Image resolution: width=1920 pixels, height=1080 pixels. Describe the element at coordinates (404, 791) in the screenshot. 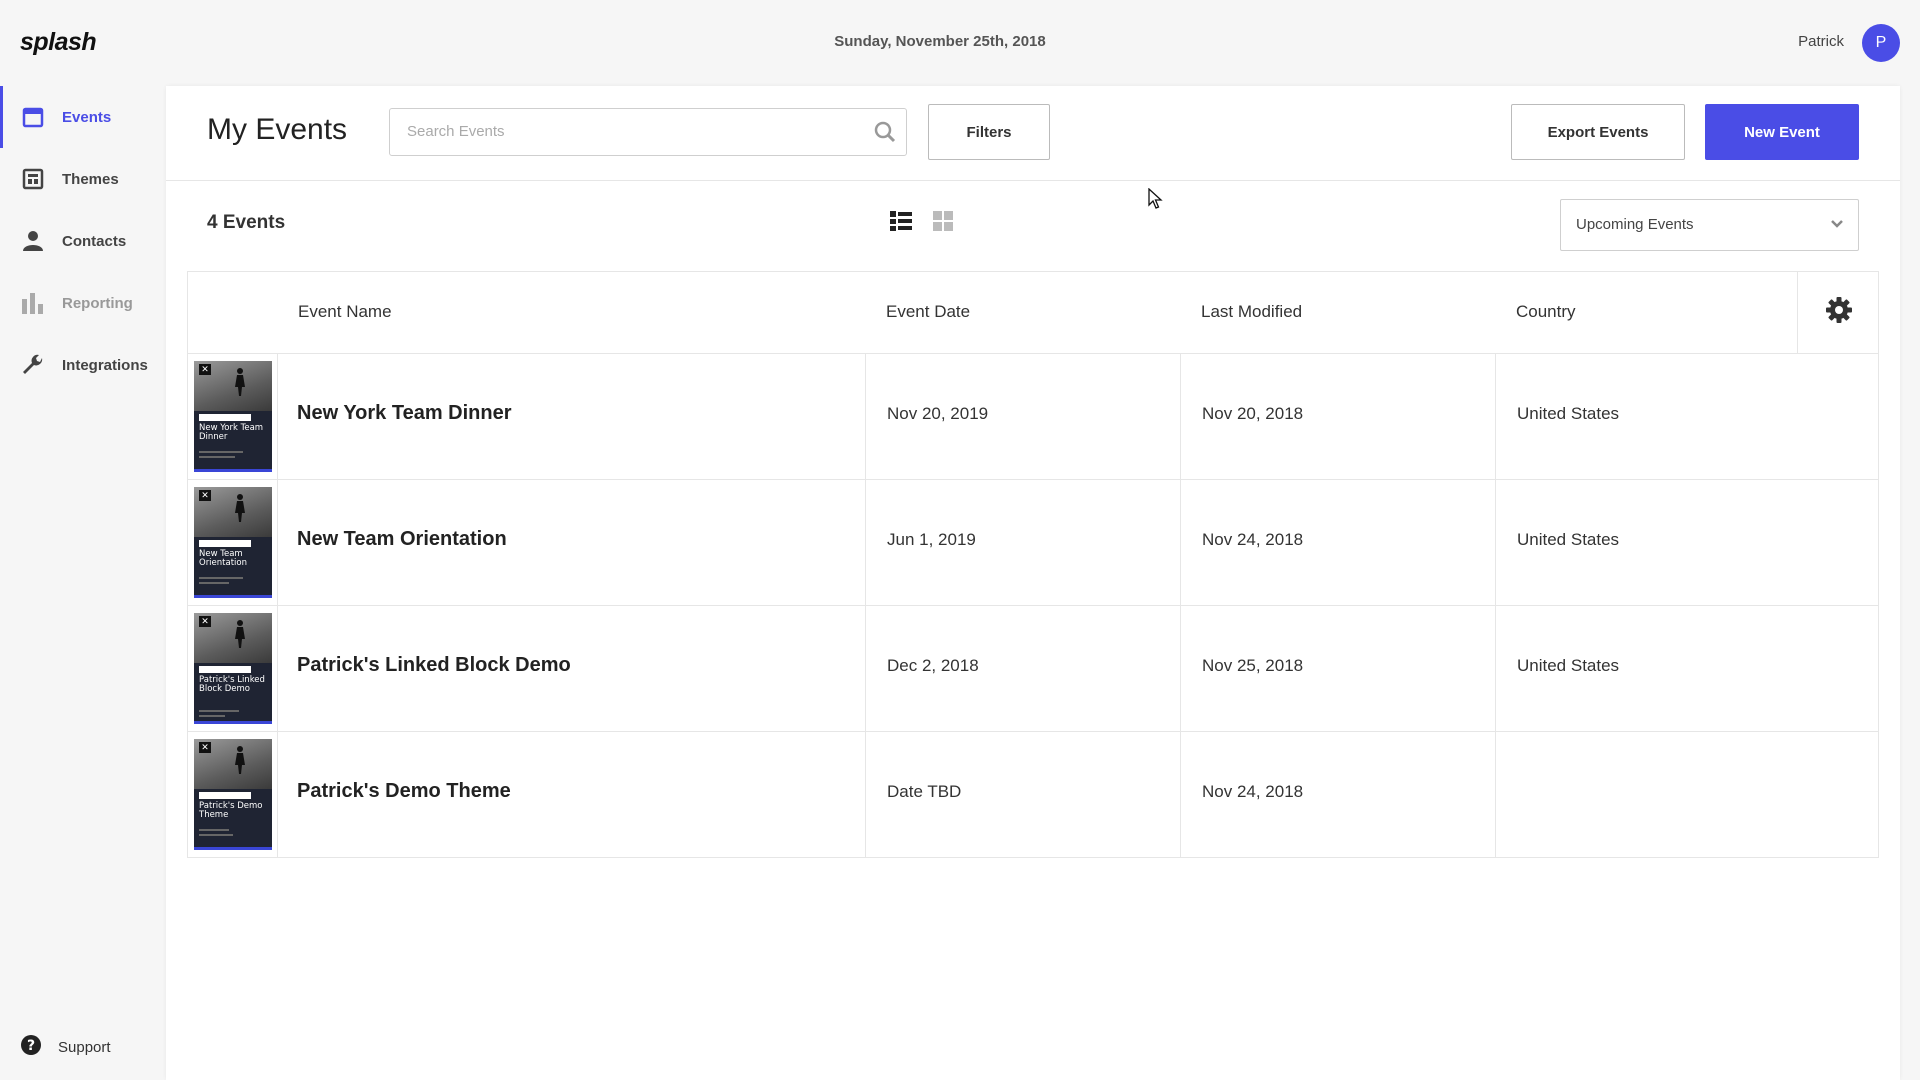

I see `event-name: Patrick's Demo Theme` at that location.